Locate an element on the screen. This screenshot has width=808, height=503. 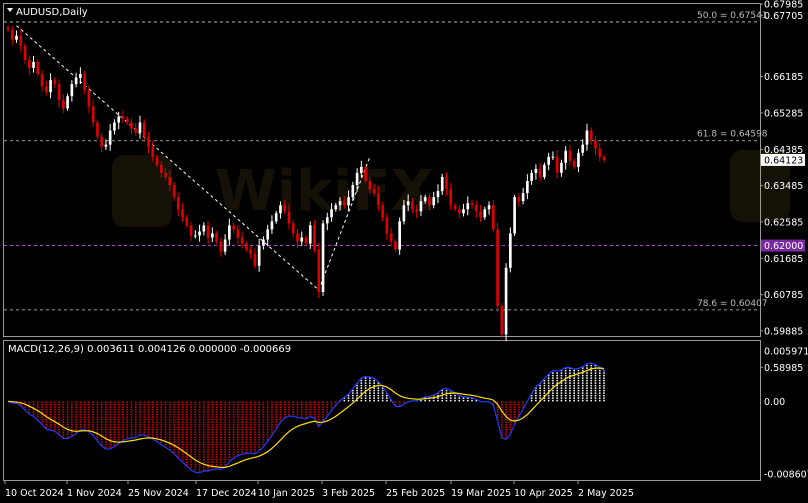
dropdown-triangle-icon is located at coordinates (10, 10).